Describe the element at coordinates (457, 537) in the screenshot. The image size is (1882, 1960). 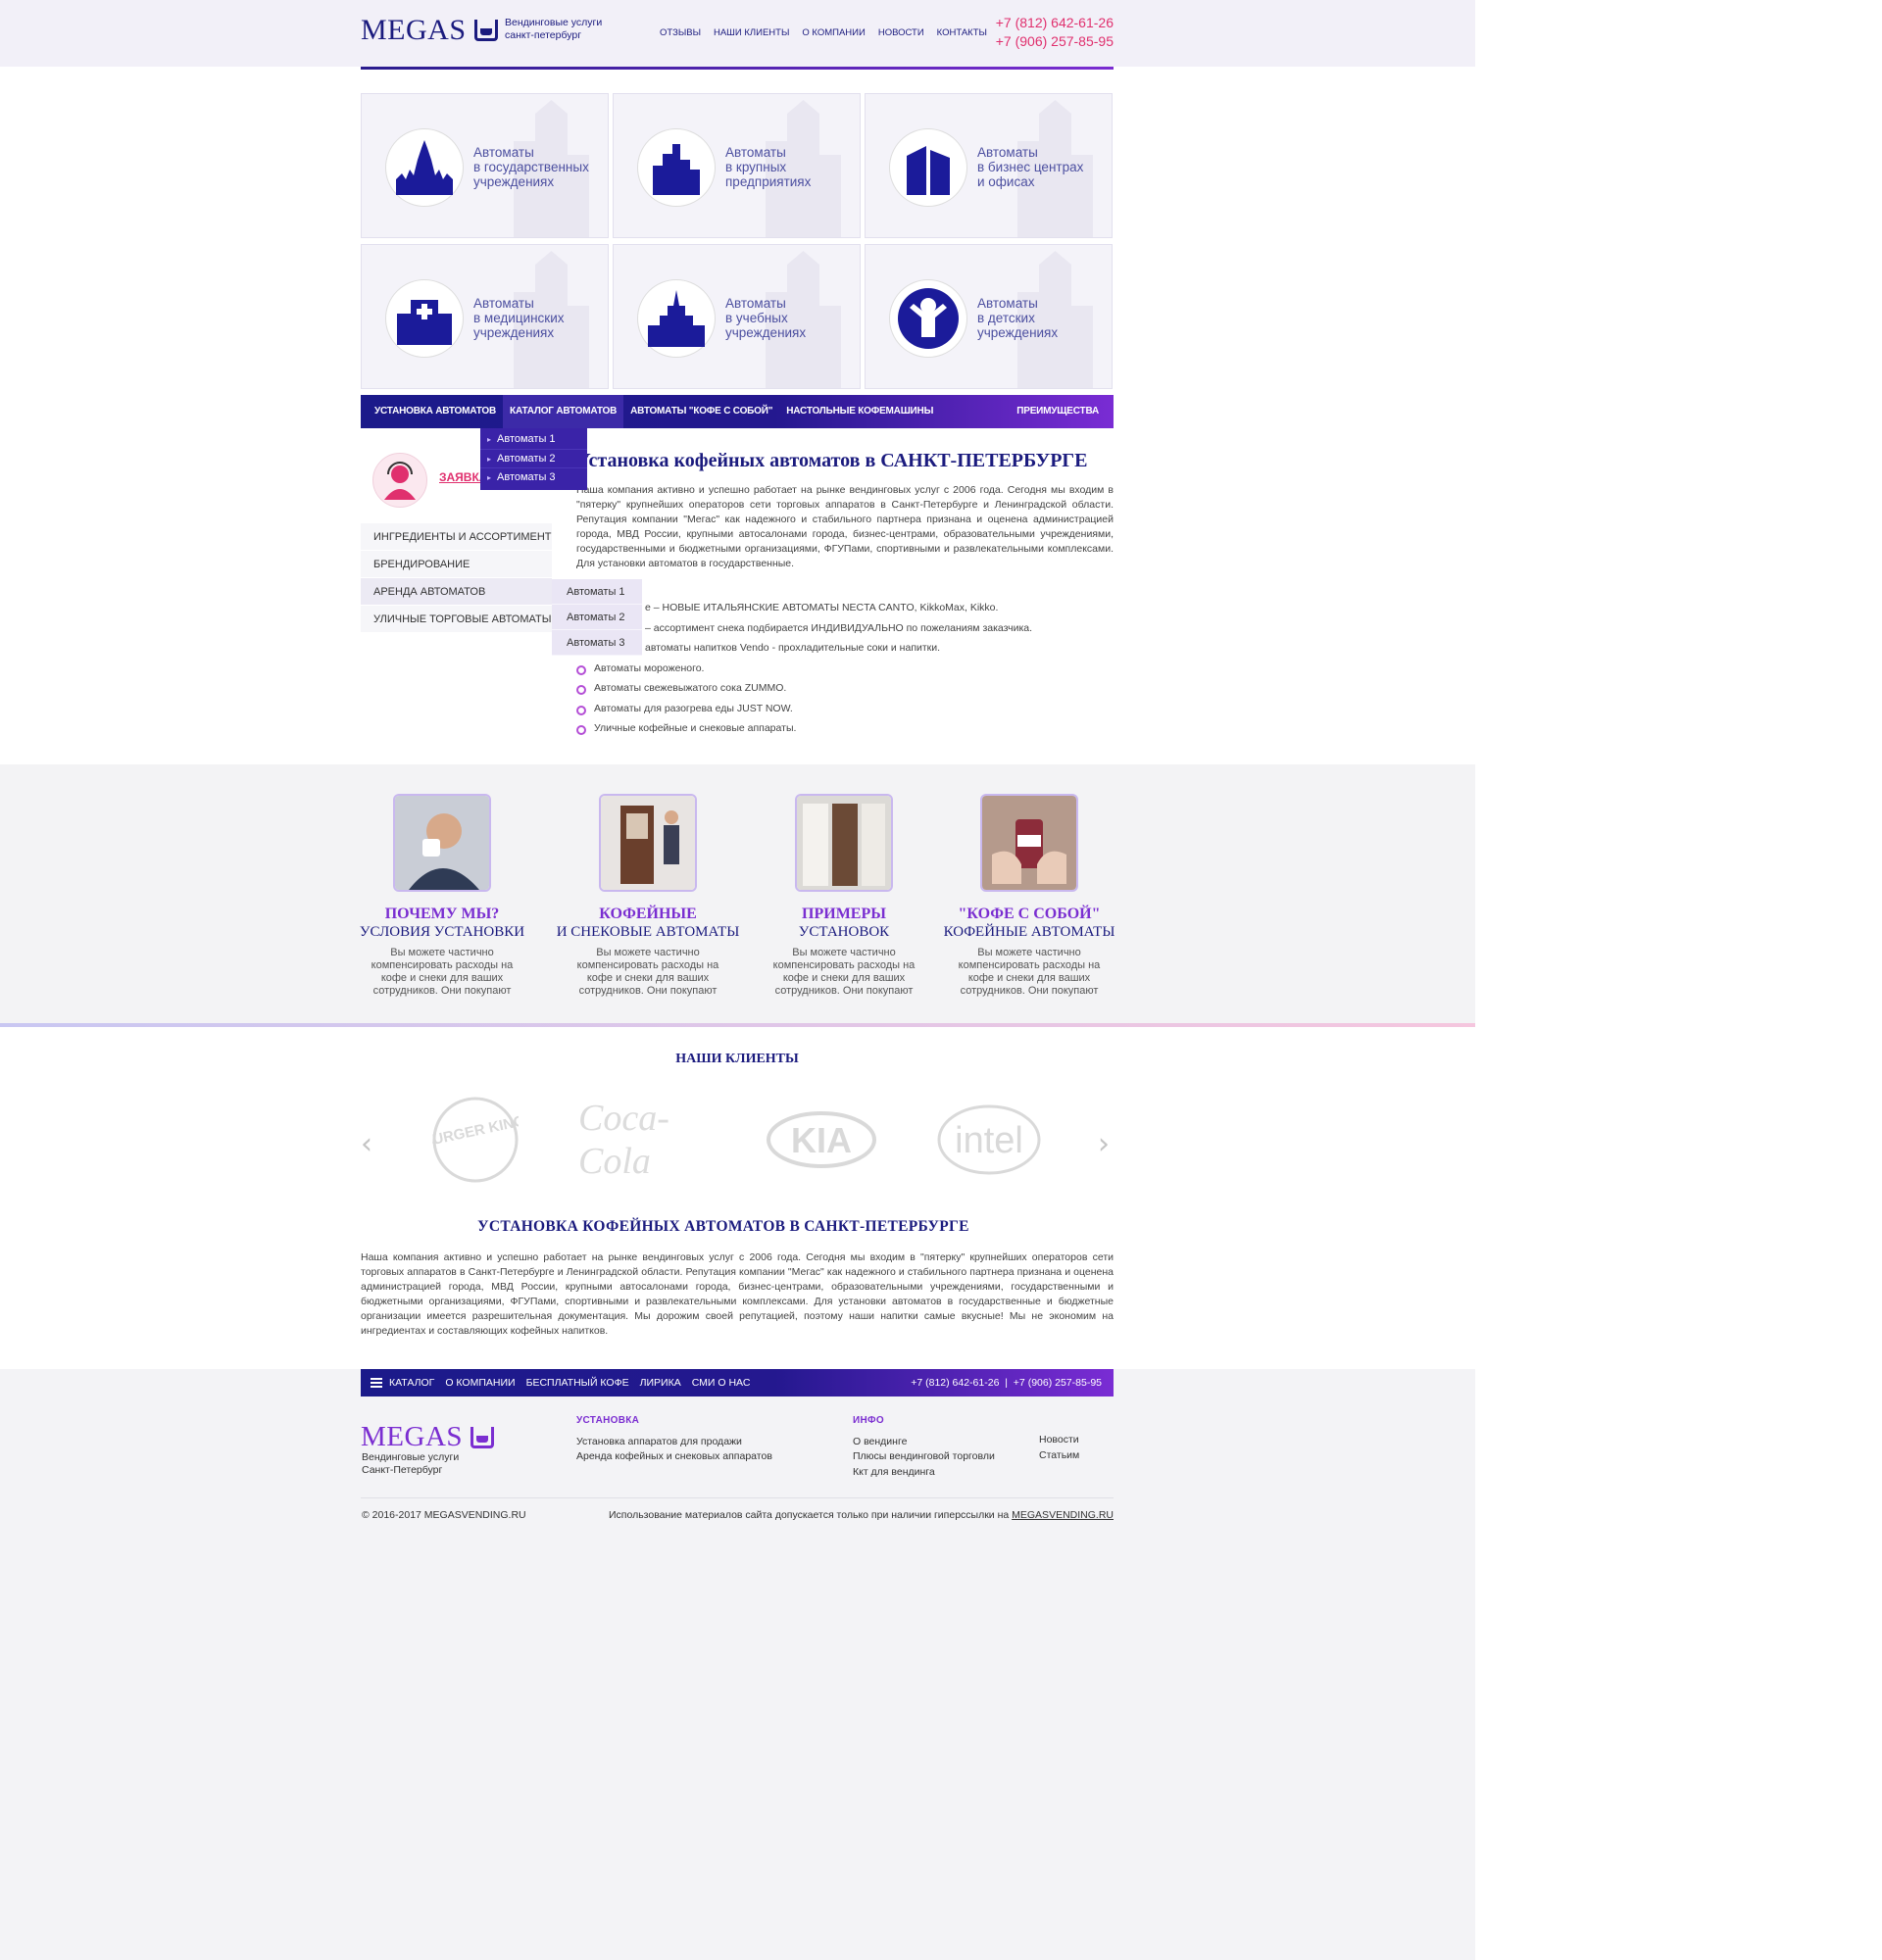
I see `sidebar-item-ingredients: ИНГРЕДИЕНТЫ И АССОРТИМЕНТ` at that location.